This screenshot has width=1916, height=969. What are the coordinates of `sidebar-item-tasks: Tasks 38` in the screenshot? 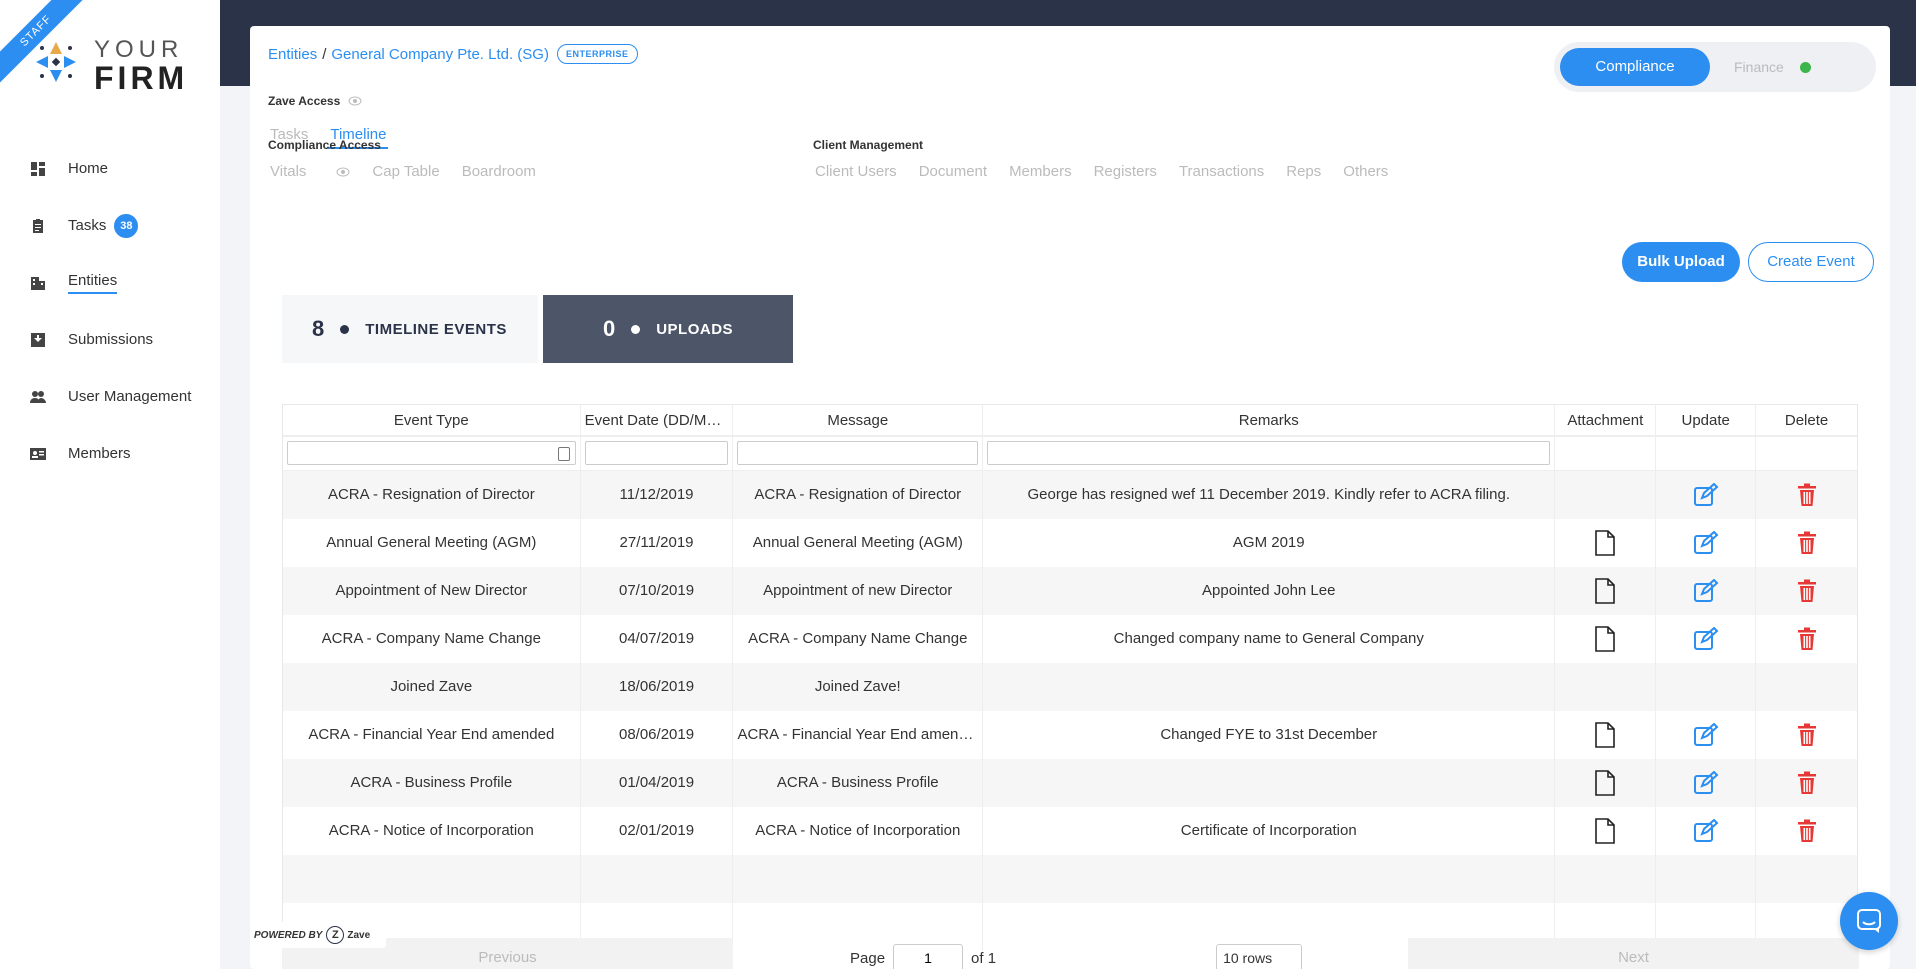 It's located at (110, 225).